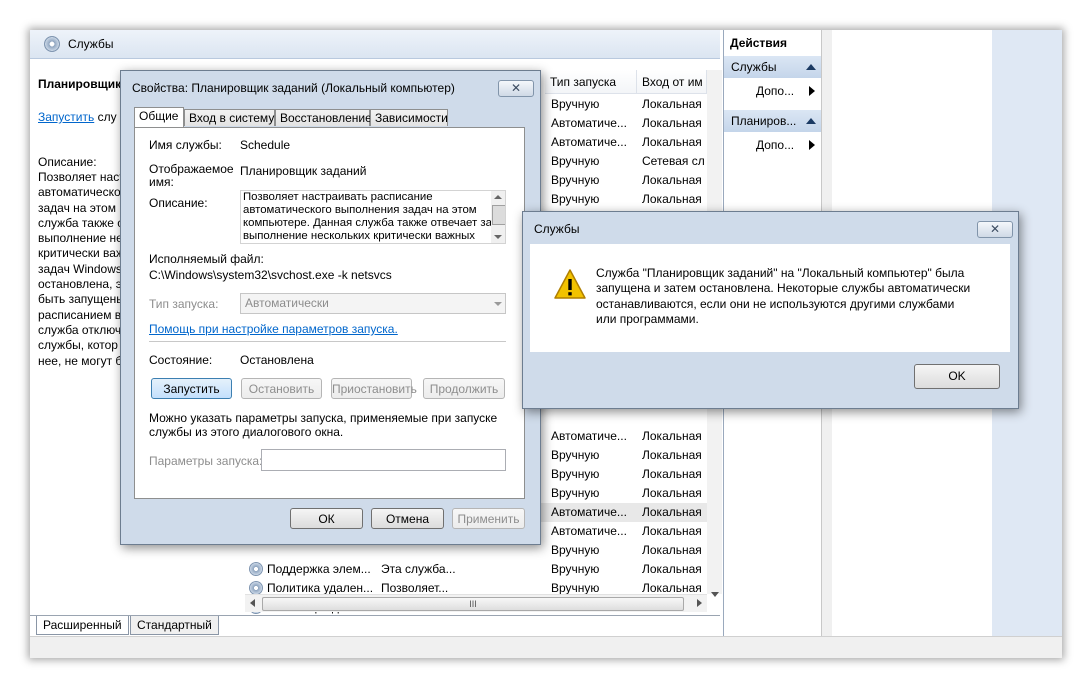  What do you see at coordinates (374, 388) in the screenshot?
I see `pause-service-button: Приостановить` at bounding box center [374, 388].